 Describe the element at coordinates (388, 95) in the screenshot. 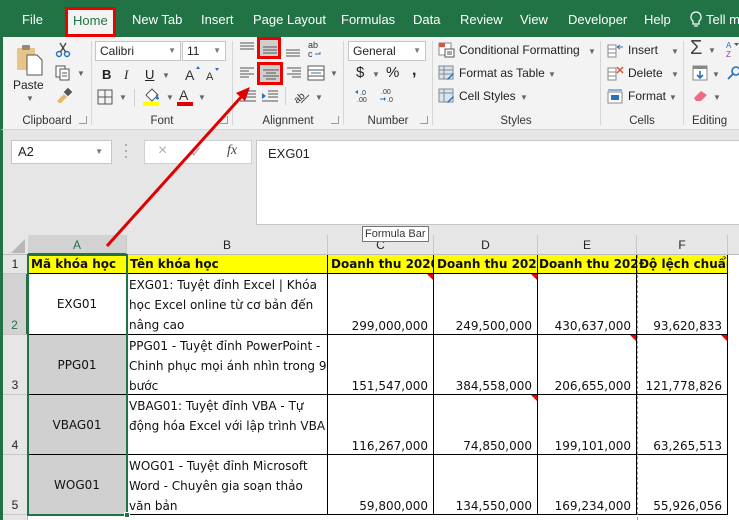

I see `decrease-decimal-icon: .00.0` at that location.